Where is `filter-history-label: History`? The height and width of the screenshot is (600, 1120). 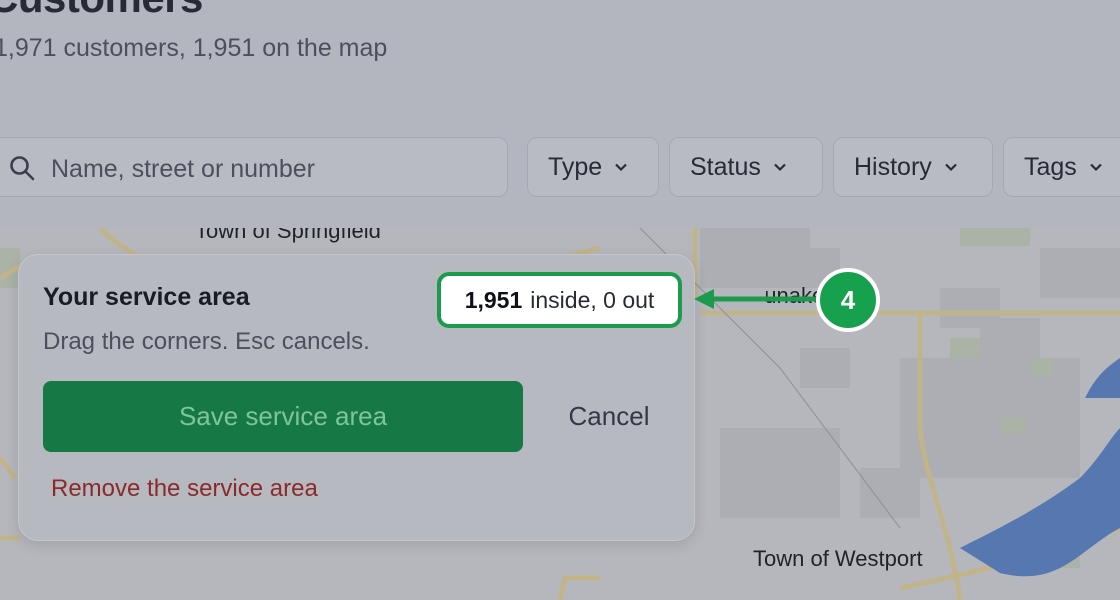
filter-history-label: History is located at coordinates (893, 166).